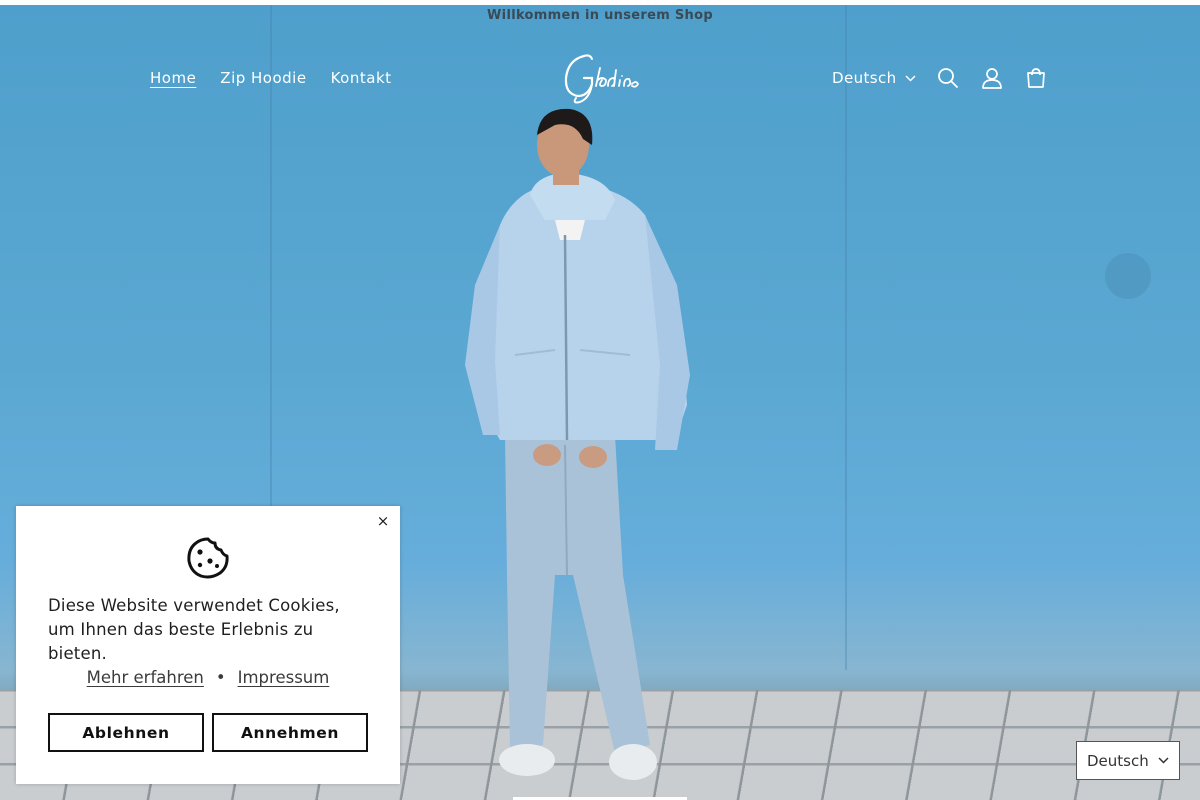  I want to click on main-nav: Home Zip Hoodie Kontakt, so click(271, 78).